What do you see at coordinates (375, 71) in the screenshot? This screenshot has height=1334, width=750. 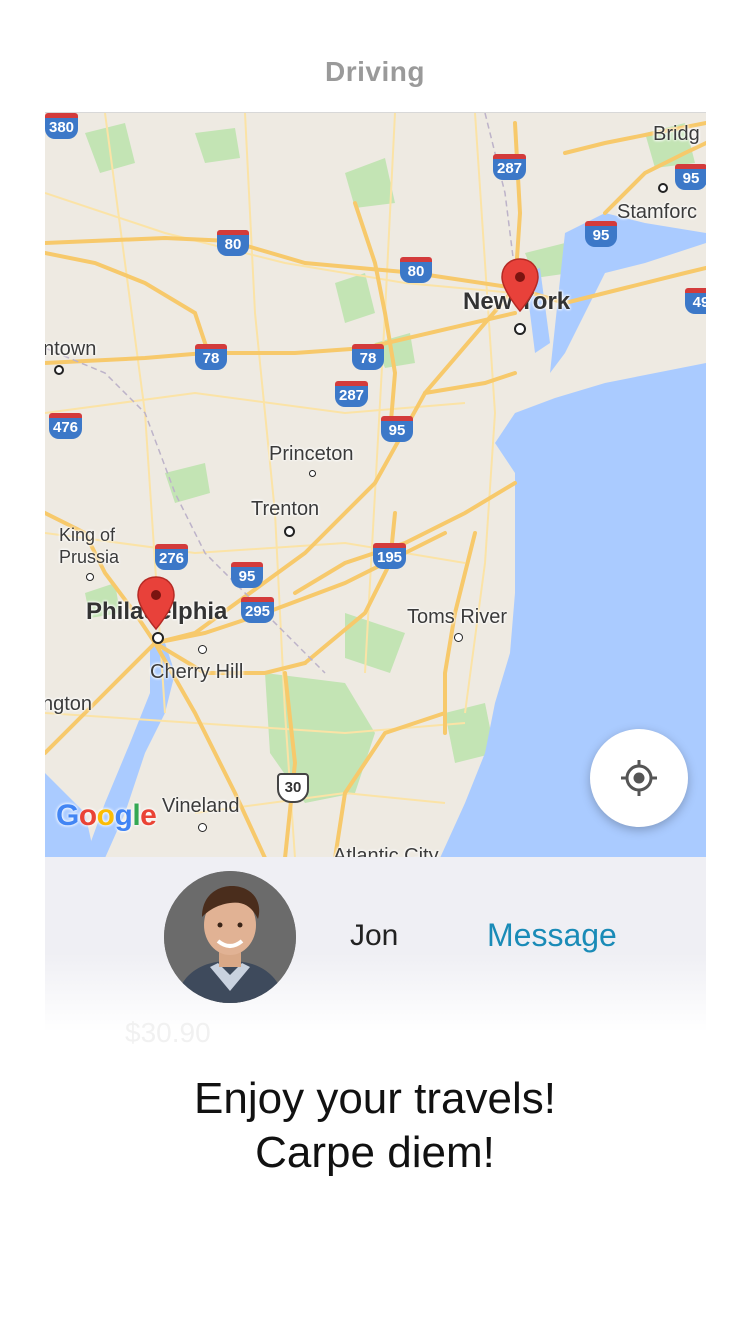 I see `page-title: Driving` at bounding box center [375, 71].